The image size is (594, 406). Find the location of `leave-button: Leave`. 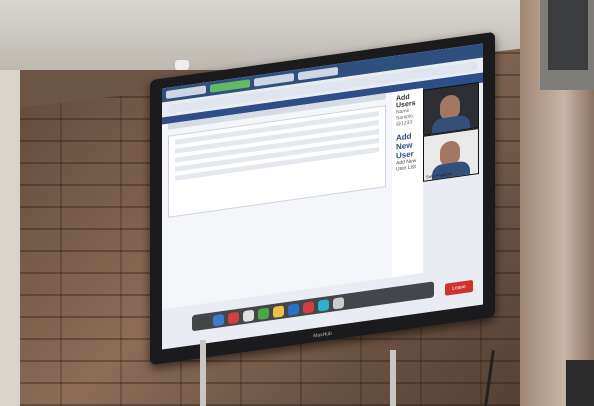

leave-button: Leave is located at coordinates (459, 287).